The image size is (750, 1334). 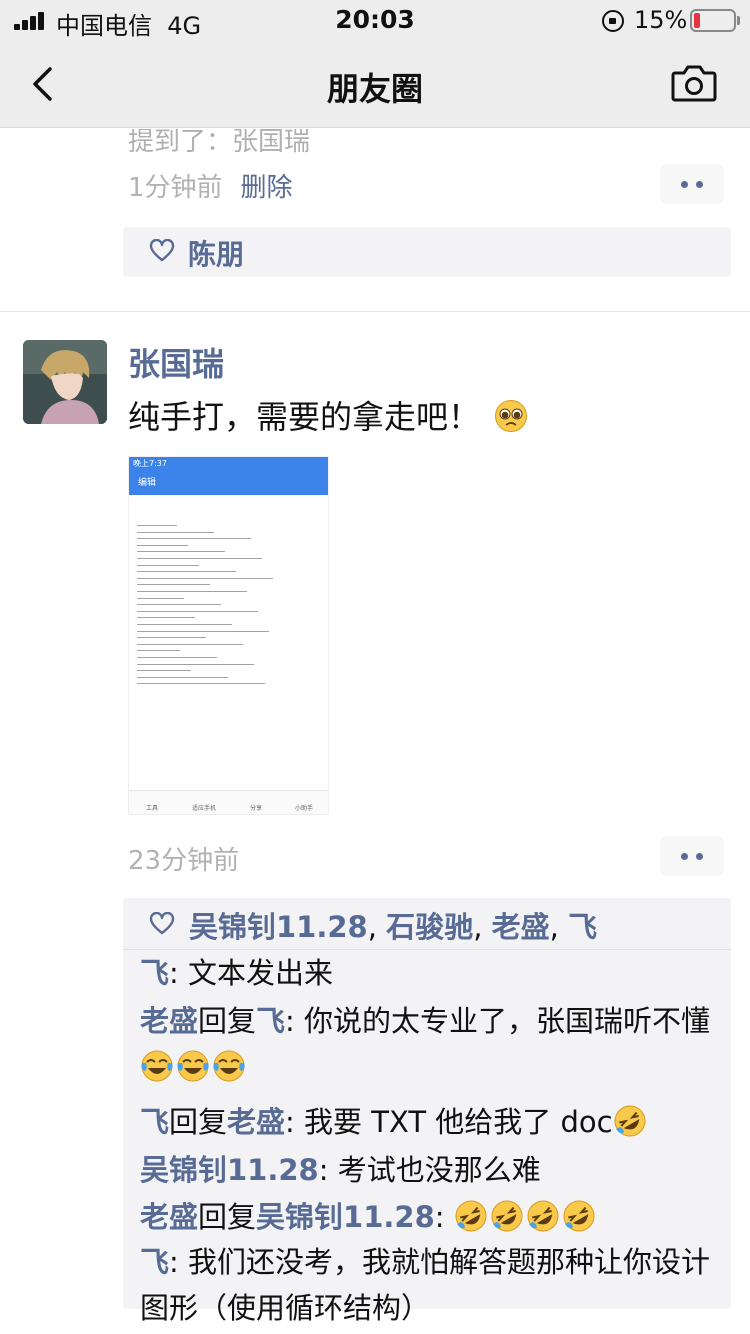 What do you see at coordinates (661, 20) in the screenshot?
I see `battery-percent: 15%` at bounding box center [661, 20].